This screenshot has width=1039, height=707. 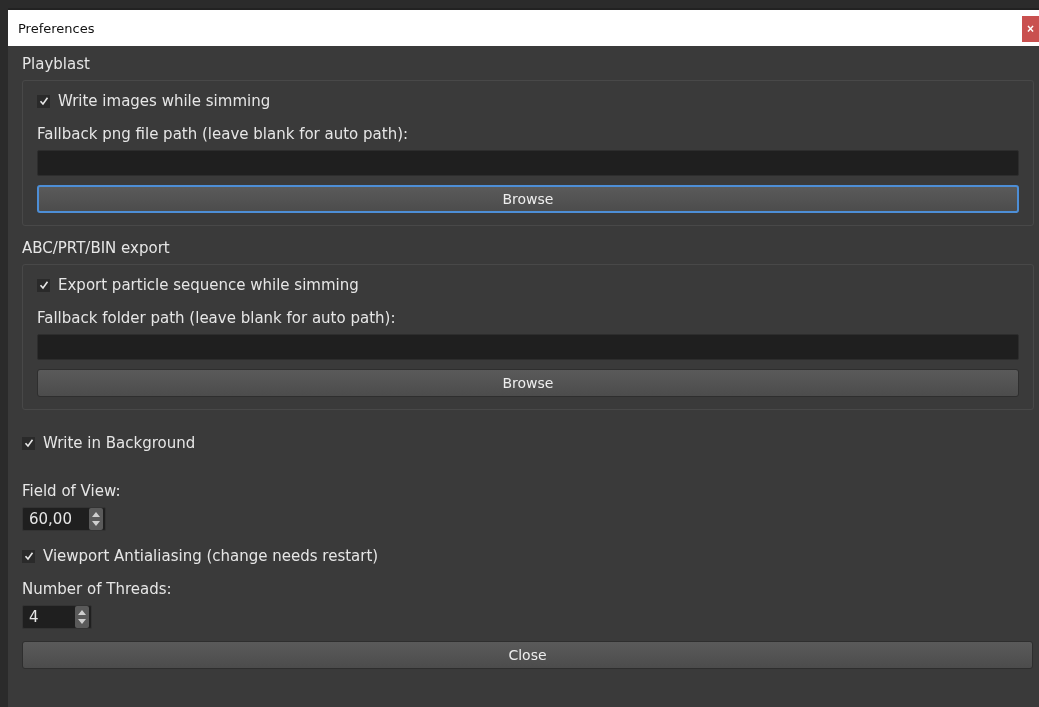 What do you see at coordinates (208, 285) in the screenshot?
I see `checkbox-label: Export particle sequence while simming` at bounding box center [208, 285].